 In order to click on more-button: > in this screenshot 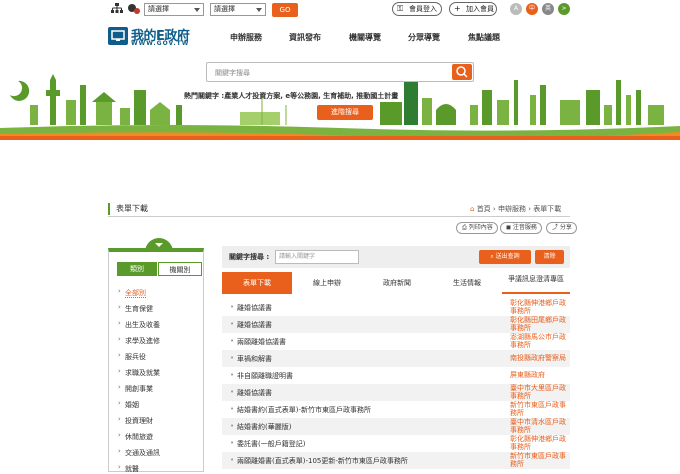, I will do `click(564, 9)`.